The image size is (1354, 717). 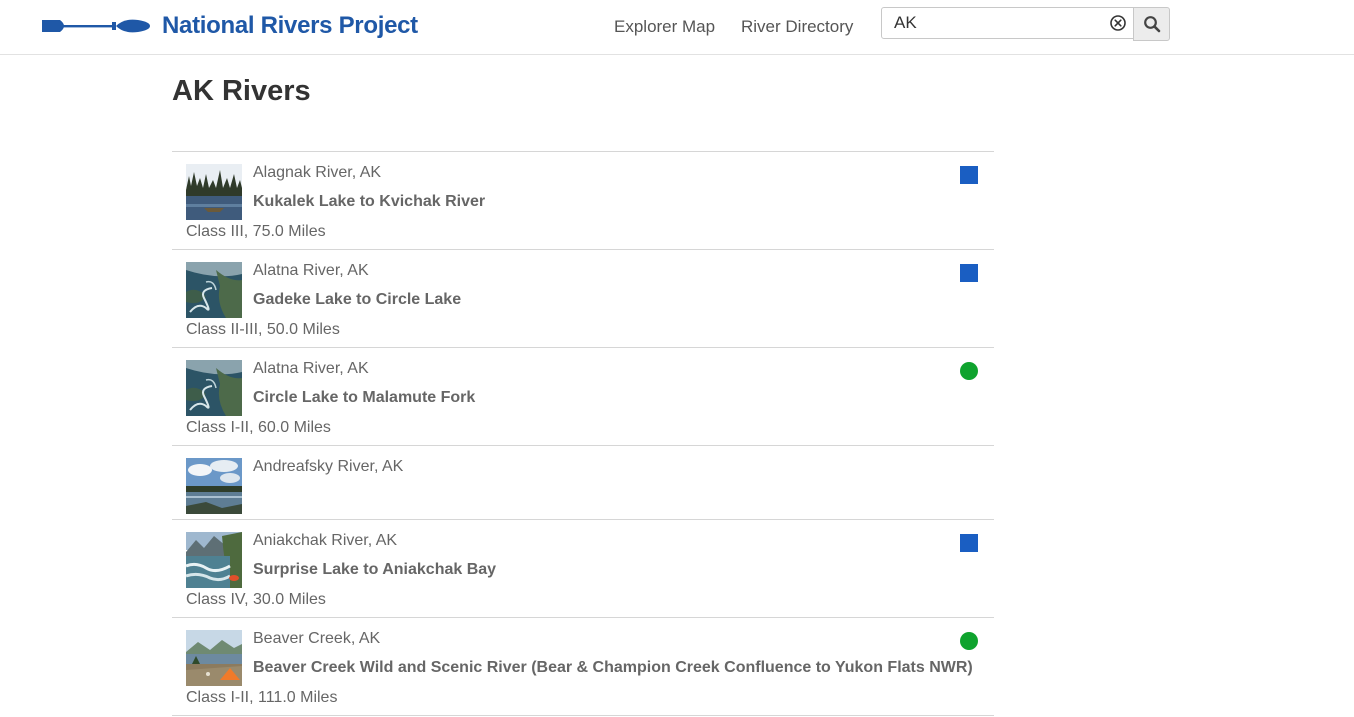 I want to click on site-logo: National Rivers Project, so click(x=229, y=26).